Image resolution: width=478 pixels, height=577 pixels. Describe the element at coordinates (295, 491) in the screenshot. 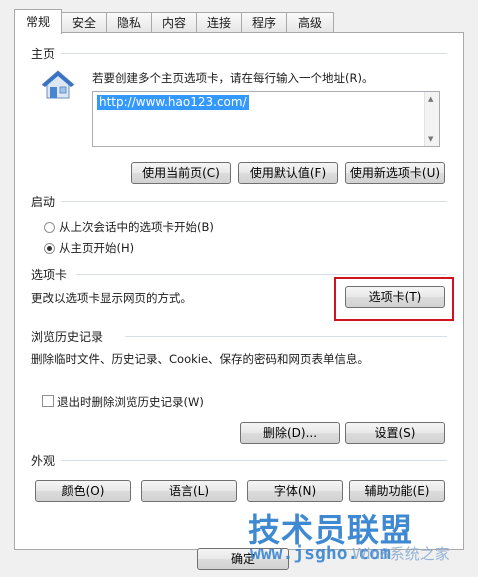

I see `fonts-button: 字体(N)` at that location.